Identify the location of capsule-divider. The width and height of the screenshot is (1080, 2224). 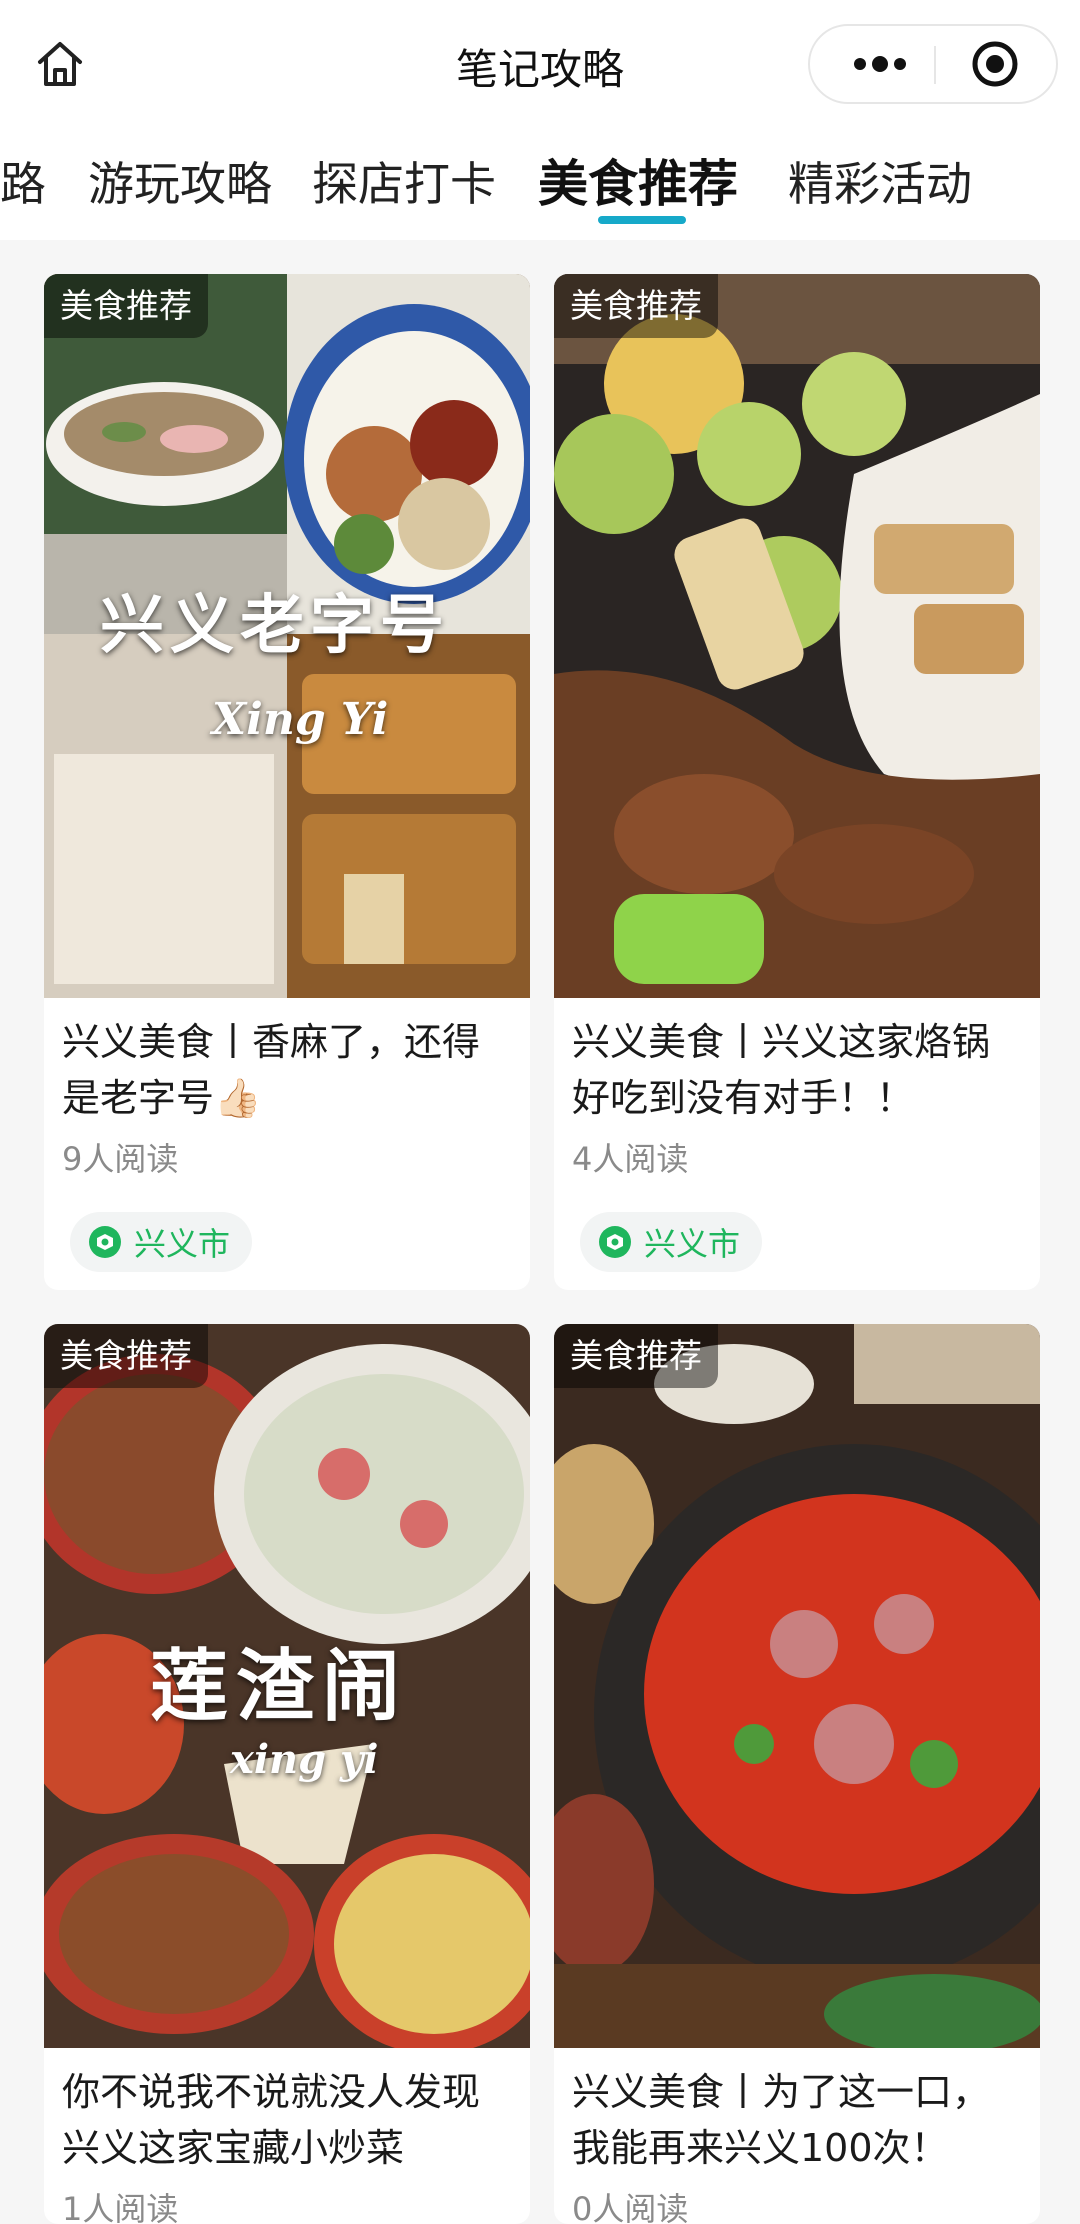
(935, 65).